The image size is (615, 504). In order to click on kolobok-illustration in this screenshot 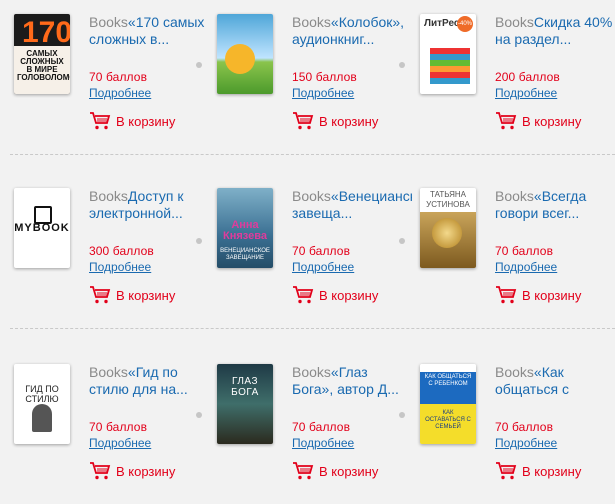, I will do `click(240, 59)`.